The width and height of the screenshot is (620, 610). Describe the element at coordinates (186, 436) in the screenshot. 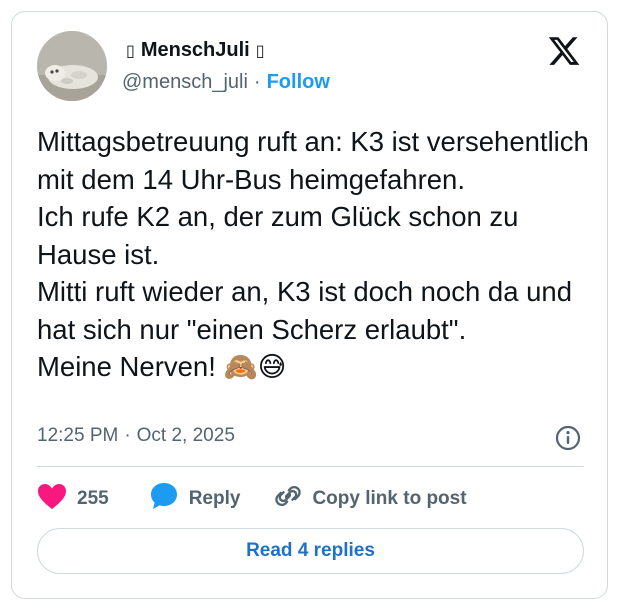

I see `tweet-date: Oct 2, 2025` at that location.